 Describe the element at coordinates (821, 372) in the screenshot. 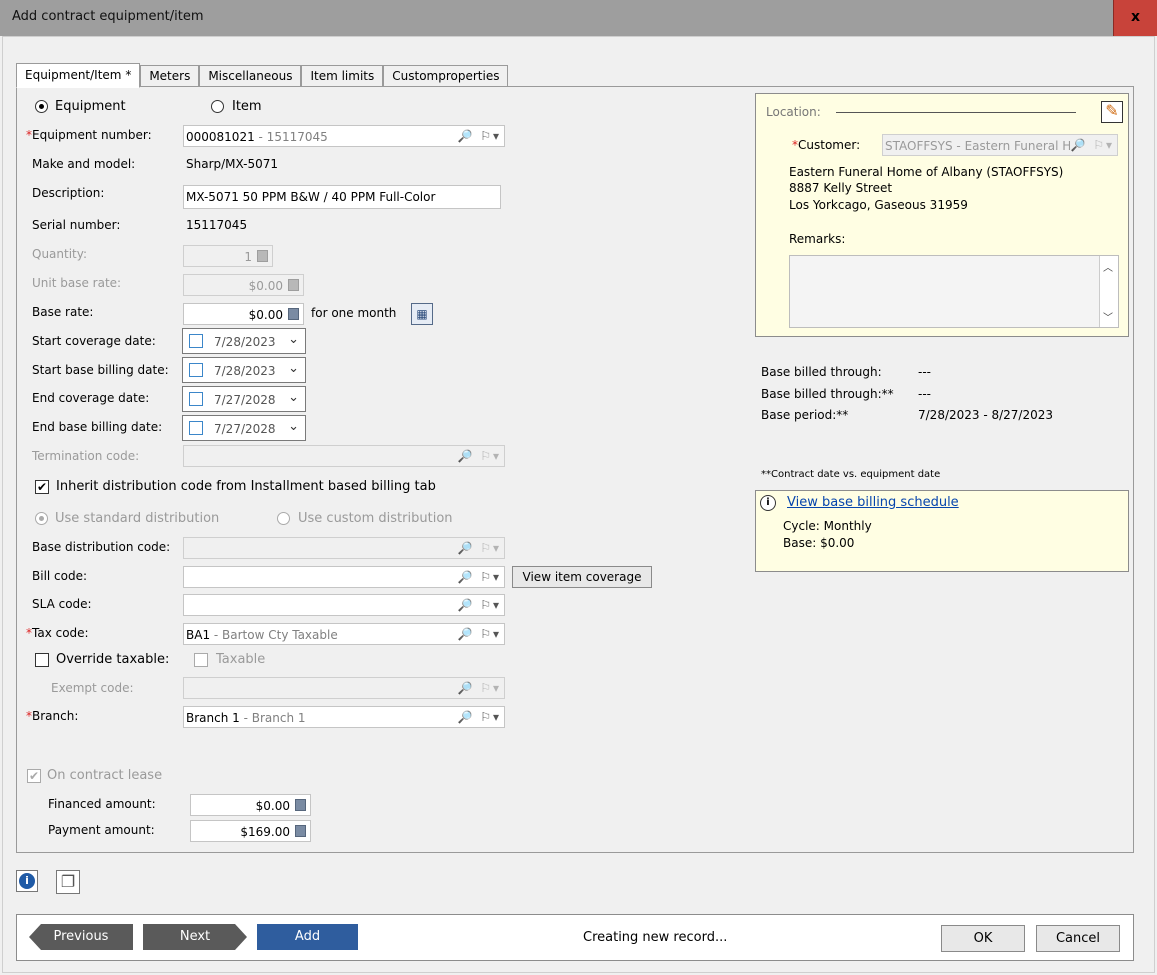

I see `base-billed-through-label: Base billed through:` at that location.